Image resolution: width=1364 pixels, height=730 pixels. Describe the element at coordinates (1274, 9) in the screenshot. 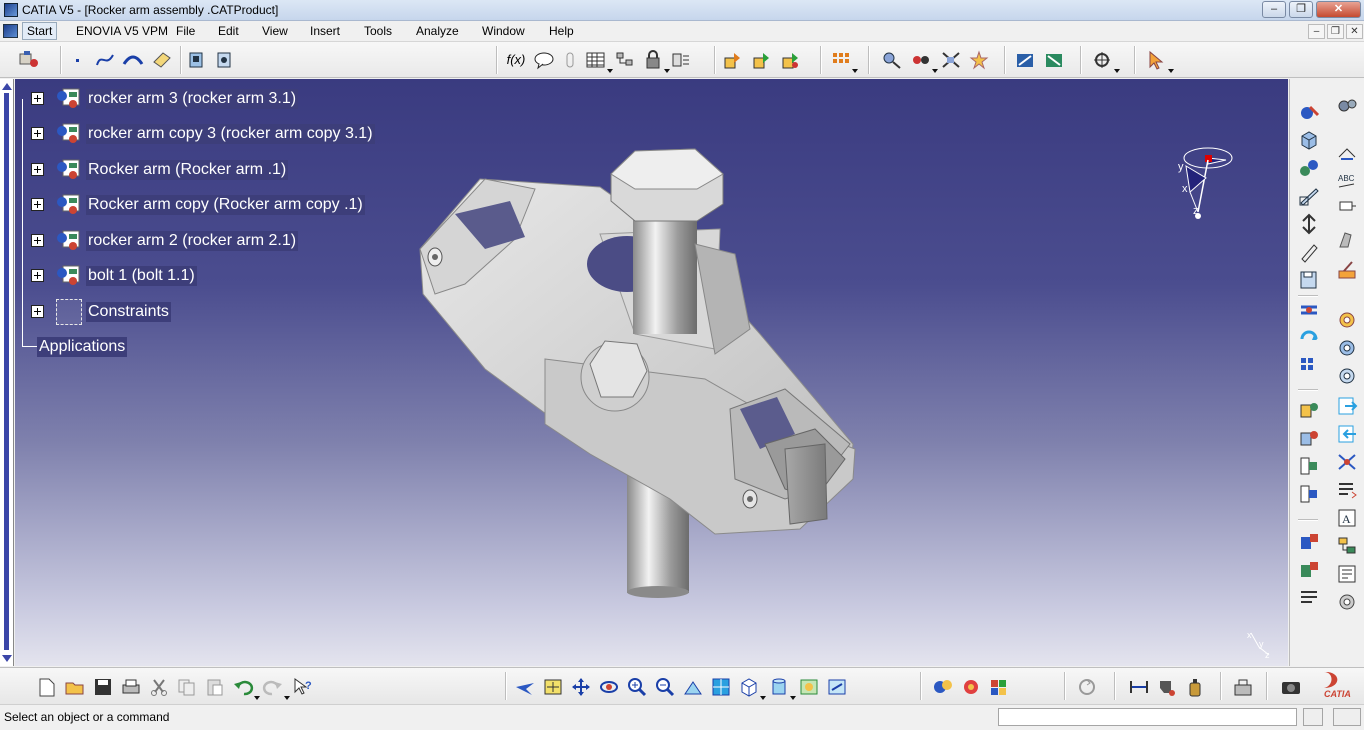

I see `minimize-button: –` at that location.